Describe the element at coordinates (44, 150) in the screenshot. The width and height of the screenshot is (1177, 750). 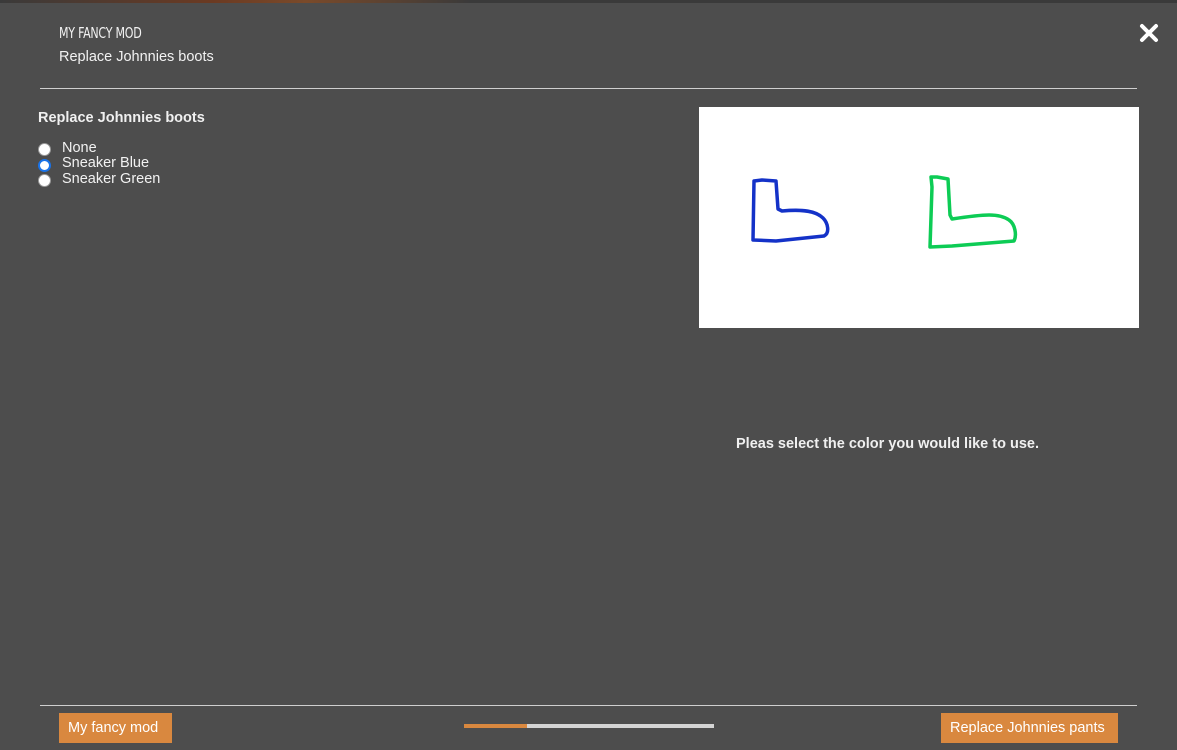
I see `radio-none` at that location.